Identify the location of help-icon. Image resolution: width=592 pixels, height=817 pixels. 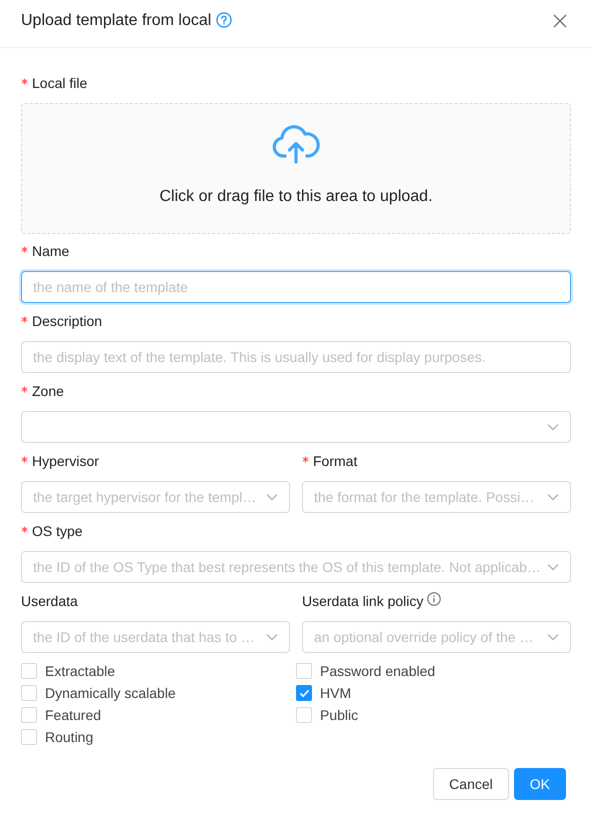
(224, 20).